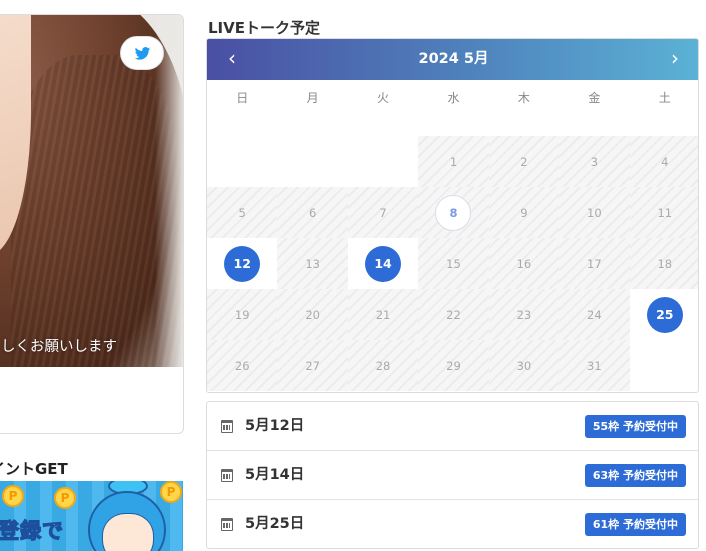 This screenshot has width=706, height=551. What do you see at coordinates (242, 98) in the screenshot?
I see `weekday-label: 日` at bounding box center [242, 98].